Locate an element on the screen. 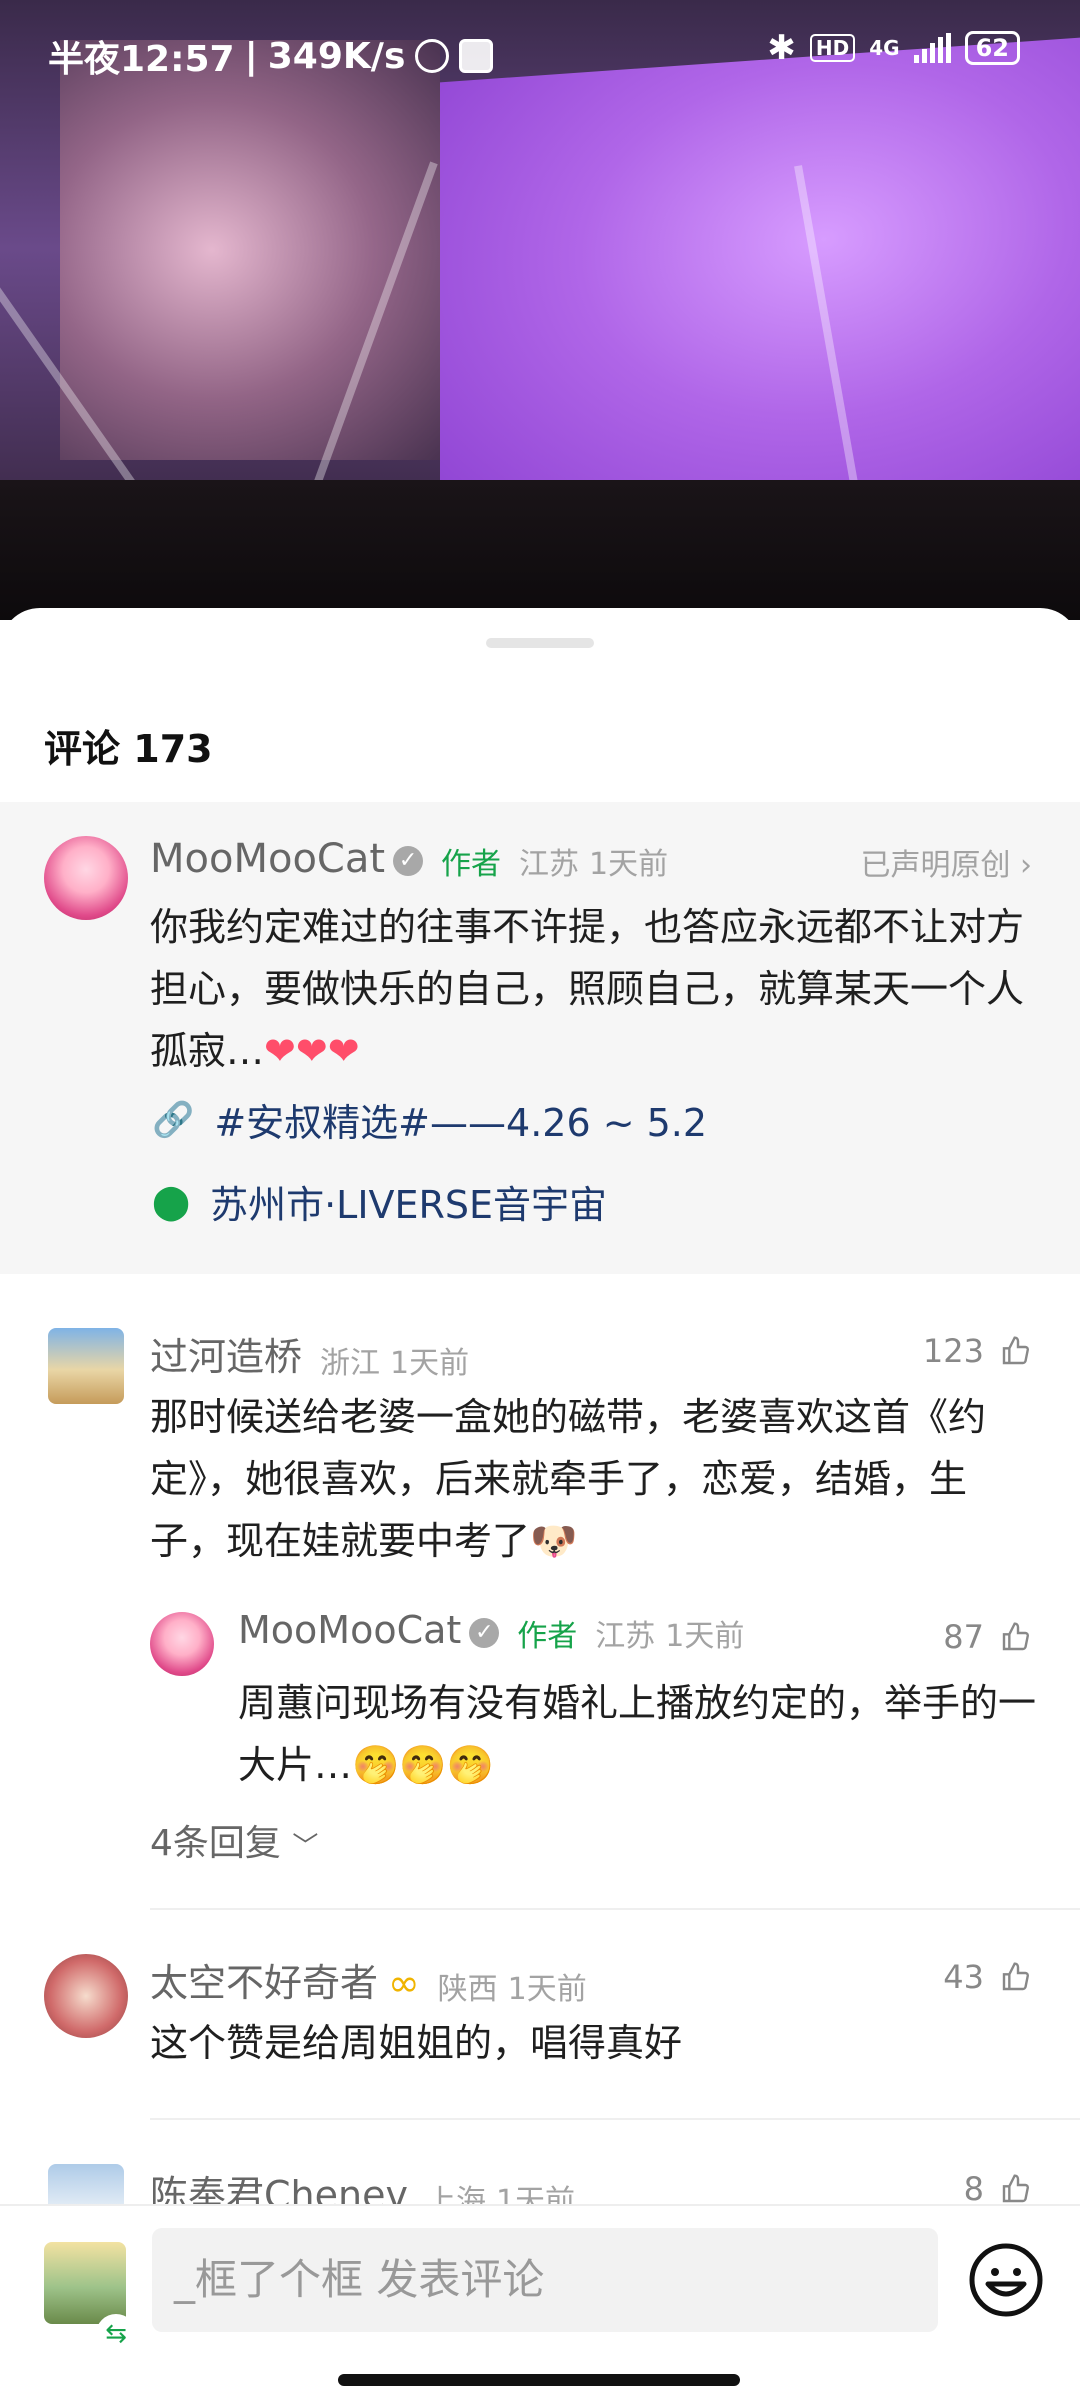 The width and height of the screenshot is (1080, 2402). app-notification-icon is located at coordinates (476, 56).